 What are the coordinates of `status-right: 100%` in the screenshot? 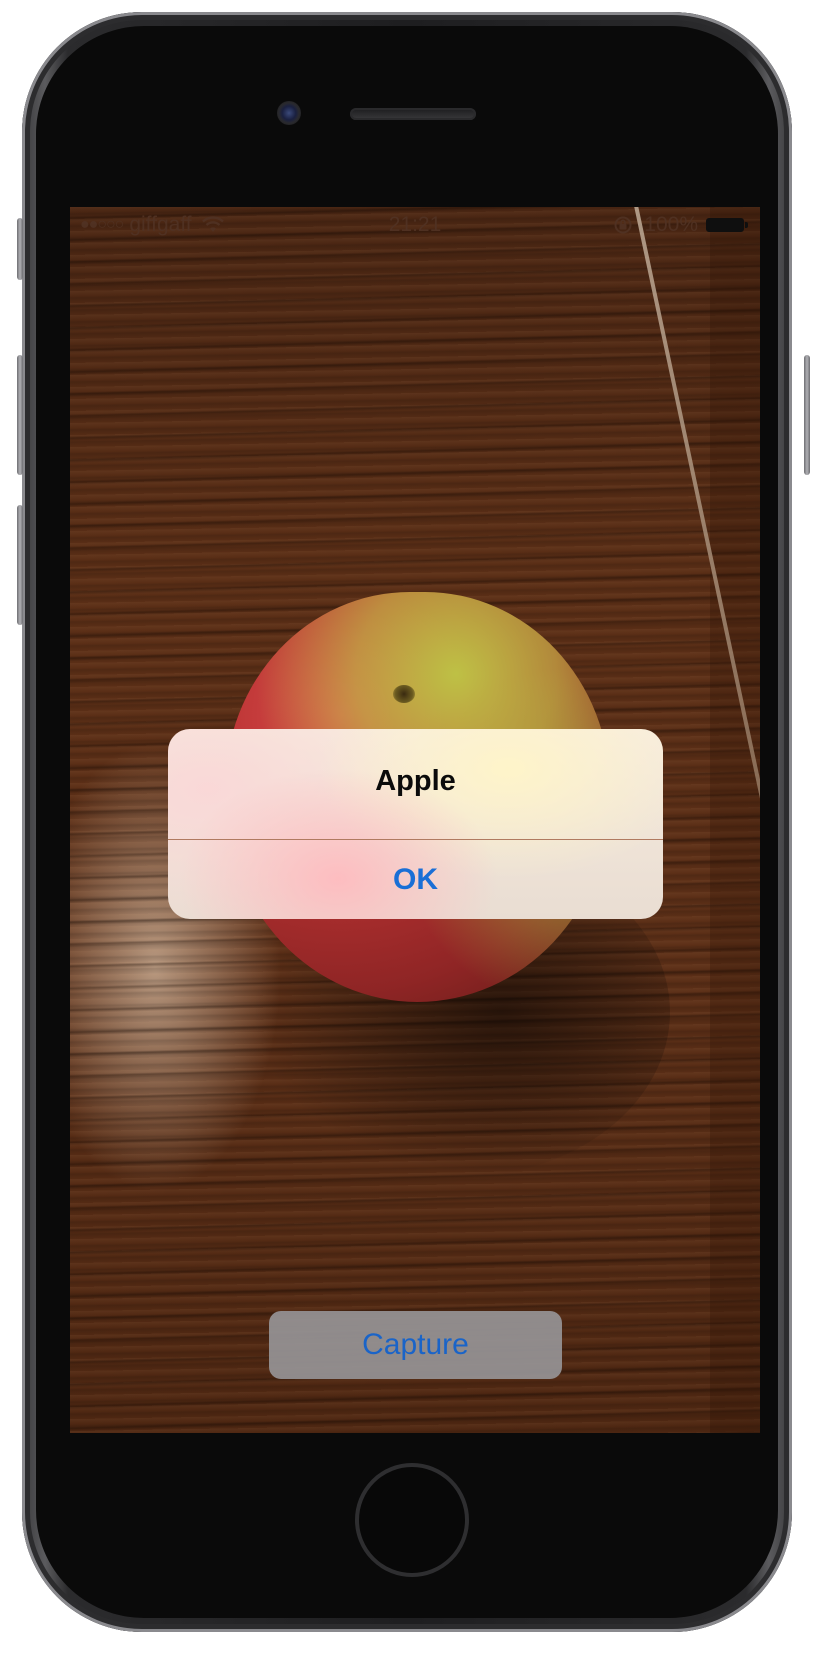 It's located at (682, 225).